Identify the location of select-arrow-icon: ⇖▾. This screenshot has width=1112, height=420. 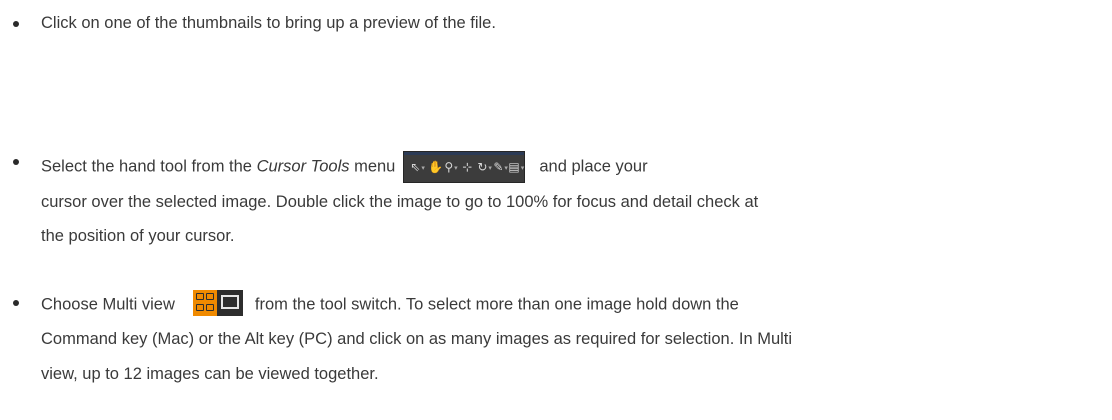
(417, 167).